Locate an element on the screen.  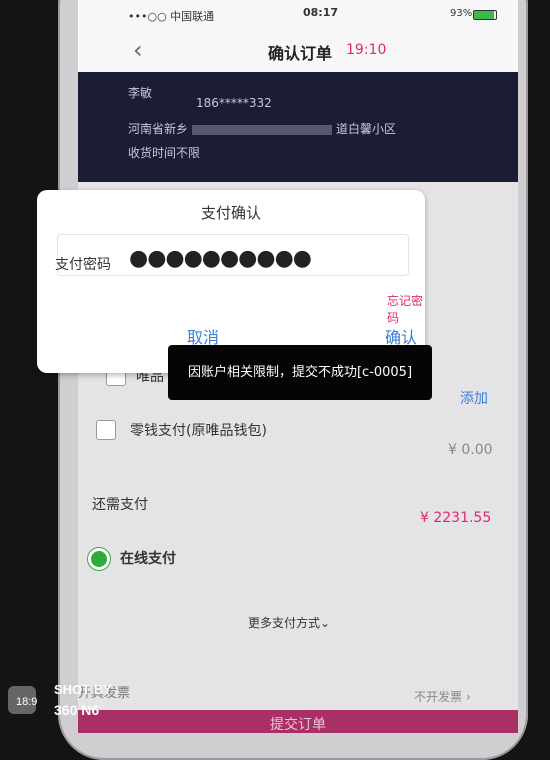
wallet-amount: ¥ 0.00 is located at coordinates (470, 450).